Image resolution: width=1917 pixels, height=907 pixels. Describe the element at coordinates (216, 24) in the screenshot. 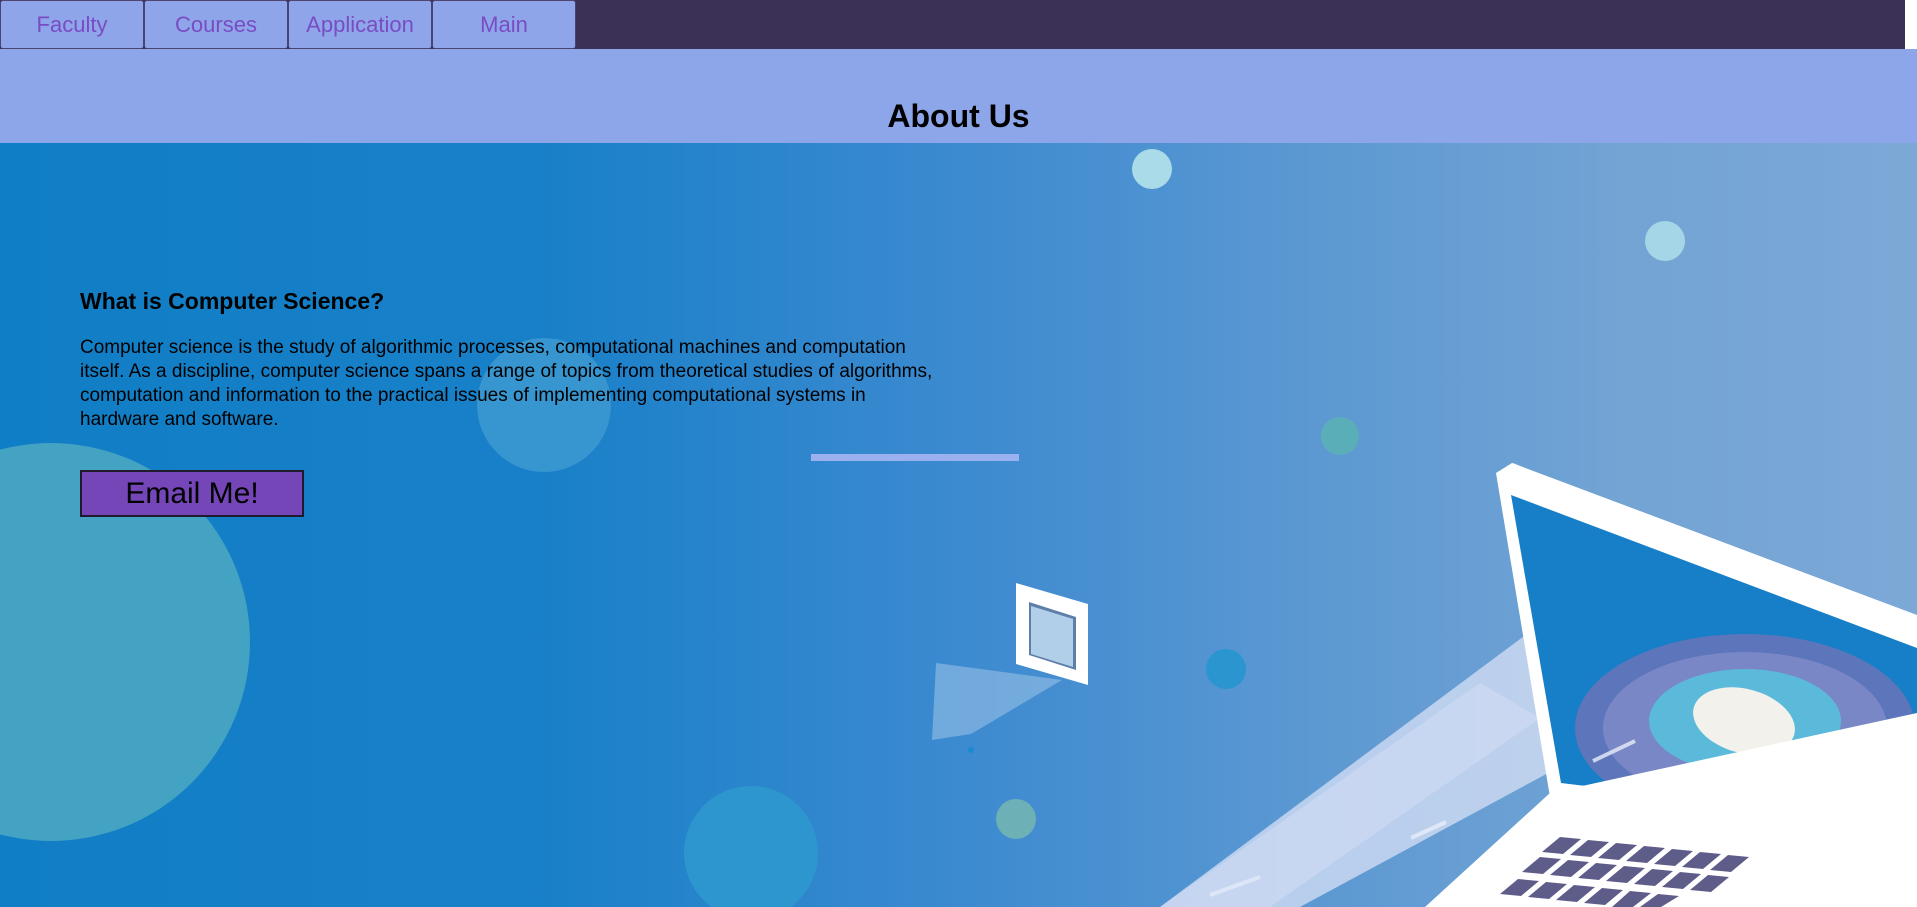

I see `nav-item-courses: Courses` at that location.